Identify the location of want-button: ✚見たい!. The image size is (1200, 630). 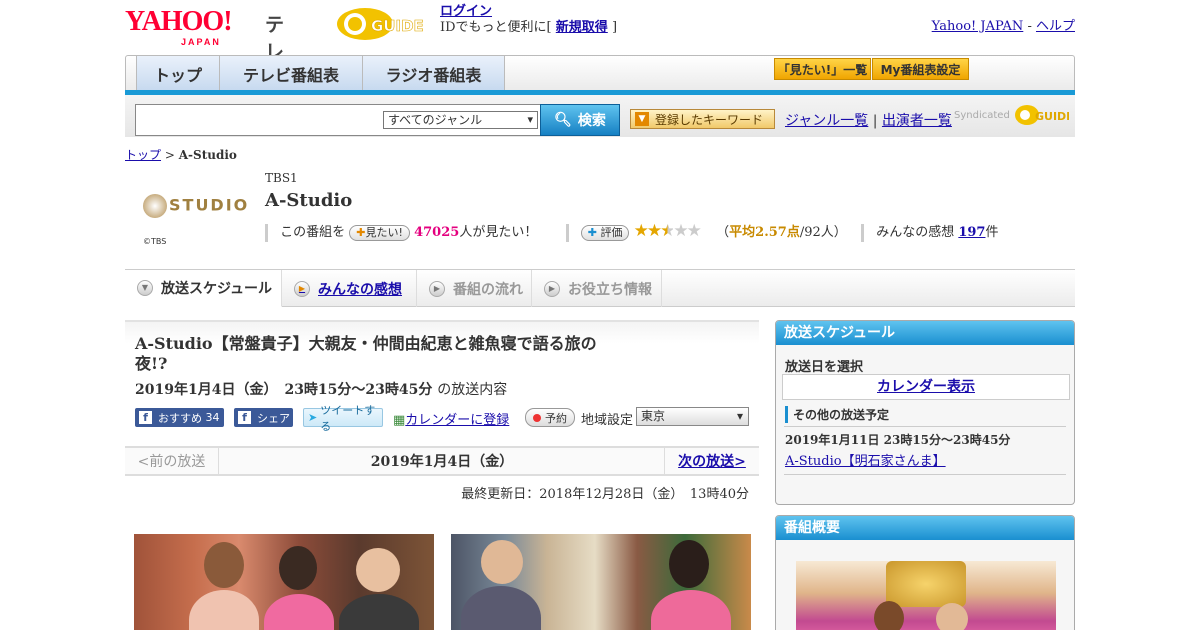
(379, 233).